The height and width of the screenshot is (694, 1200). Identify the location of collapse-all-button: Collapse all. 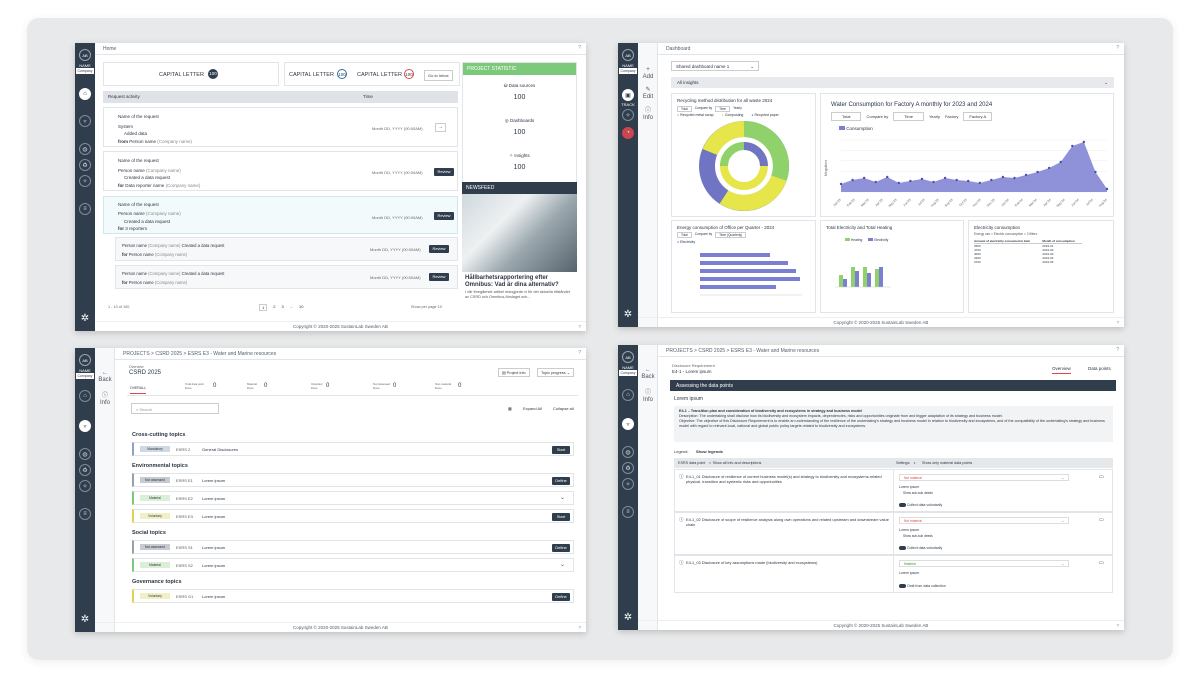
(563, 408).